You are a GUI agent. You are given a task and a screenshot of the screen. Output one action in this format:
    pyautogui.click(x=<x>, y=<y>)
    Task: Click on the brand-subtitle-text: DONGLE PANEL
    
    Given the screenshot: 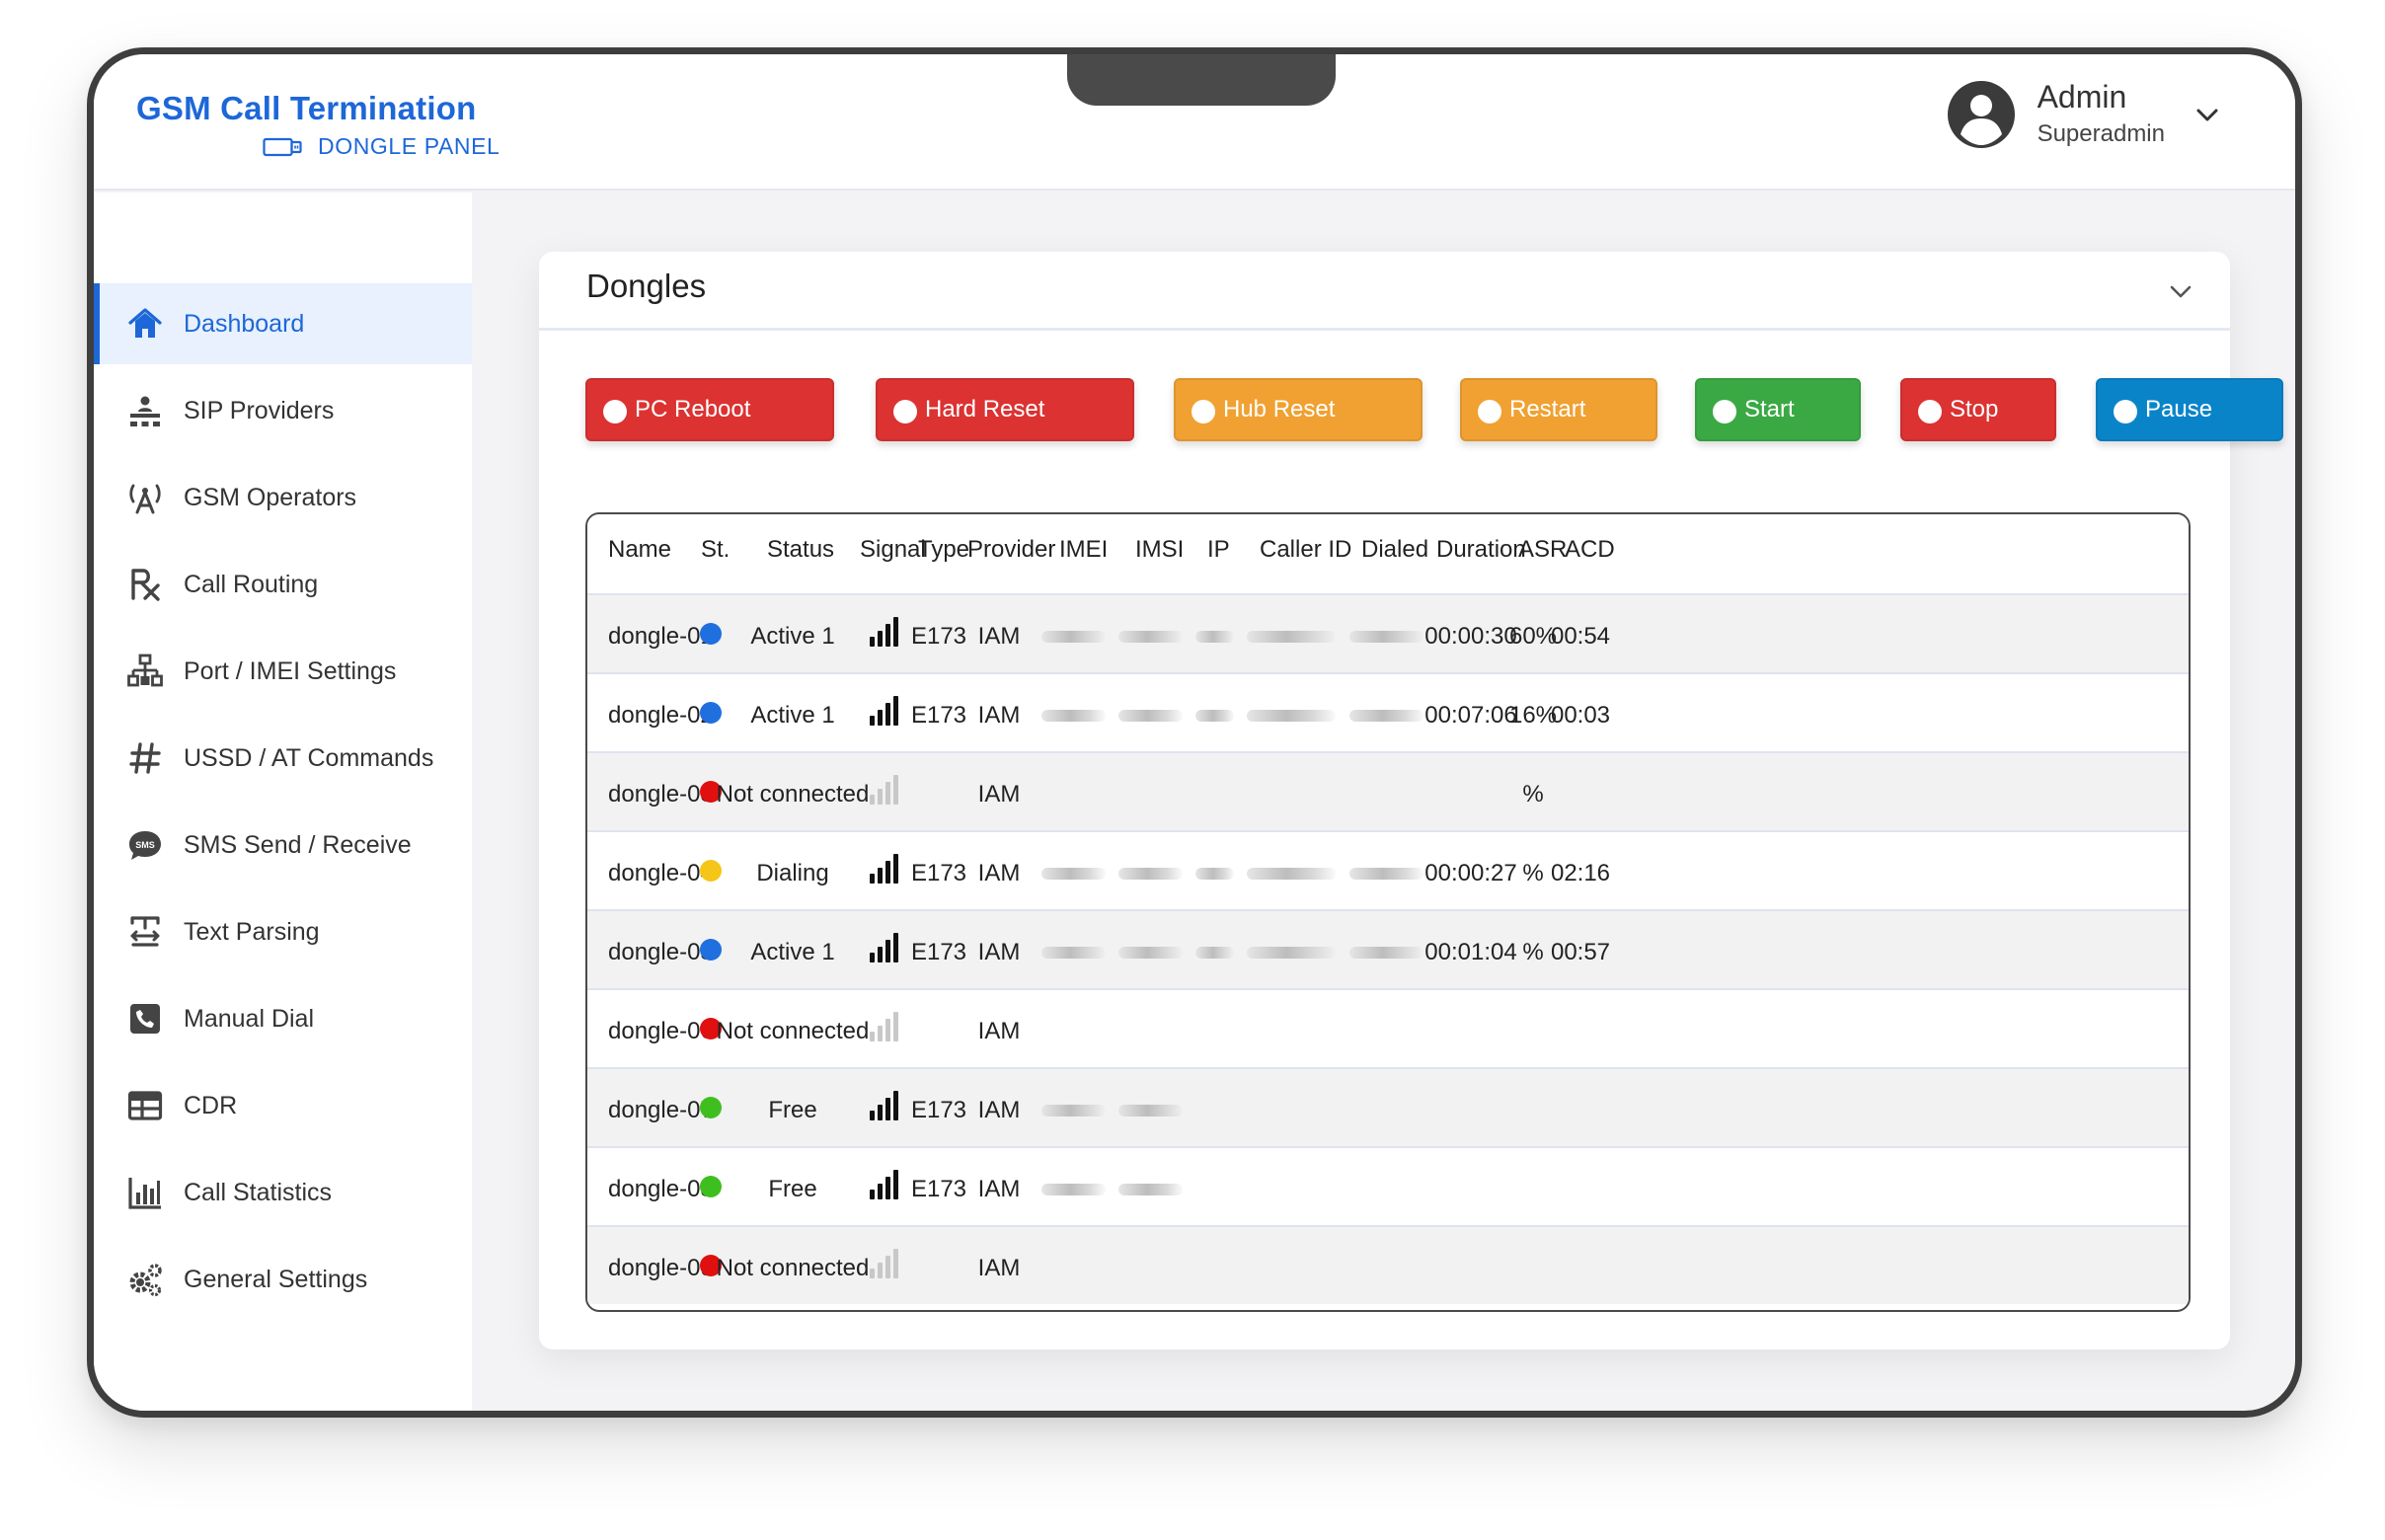 What is the action you would take?
    pyautogui.click(x=409, y=146)
    